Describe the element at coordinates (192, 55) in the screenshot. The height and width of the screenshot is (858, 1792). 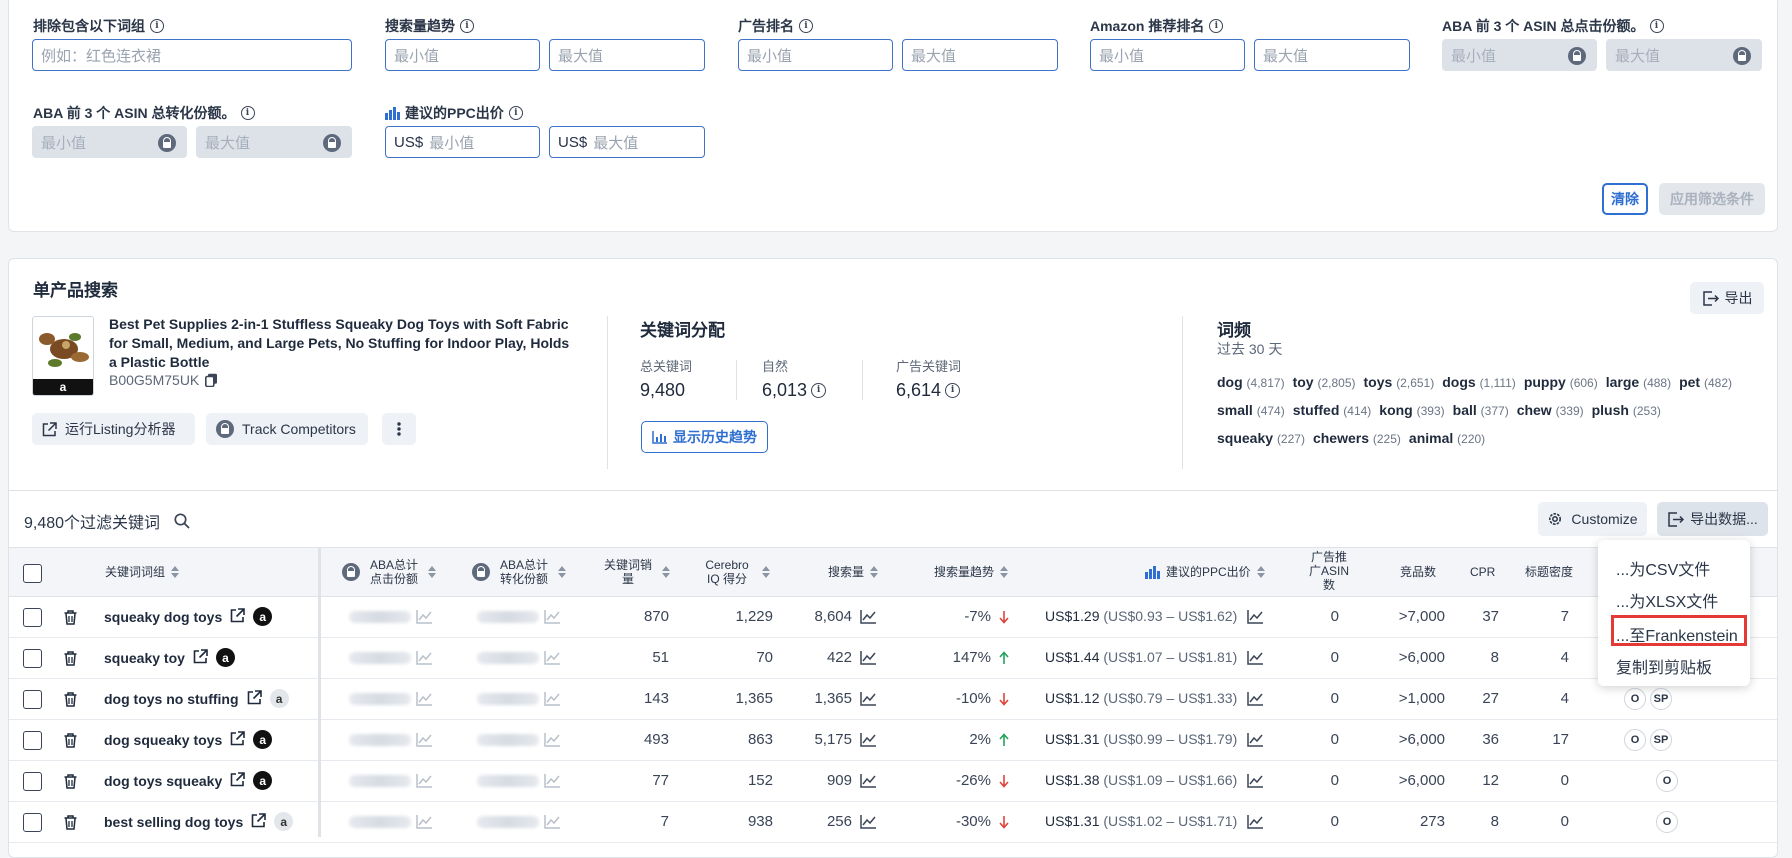
I see `exclude-words-input: 例如：红色连衣裙` at that location.